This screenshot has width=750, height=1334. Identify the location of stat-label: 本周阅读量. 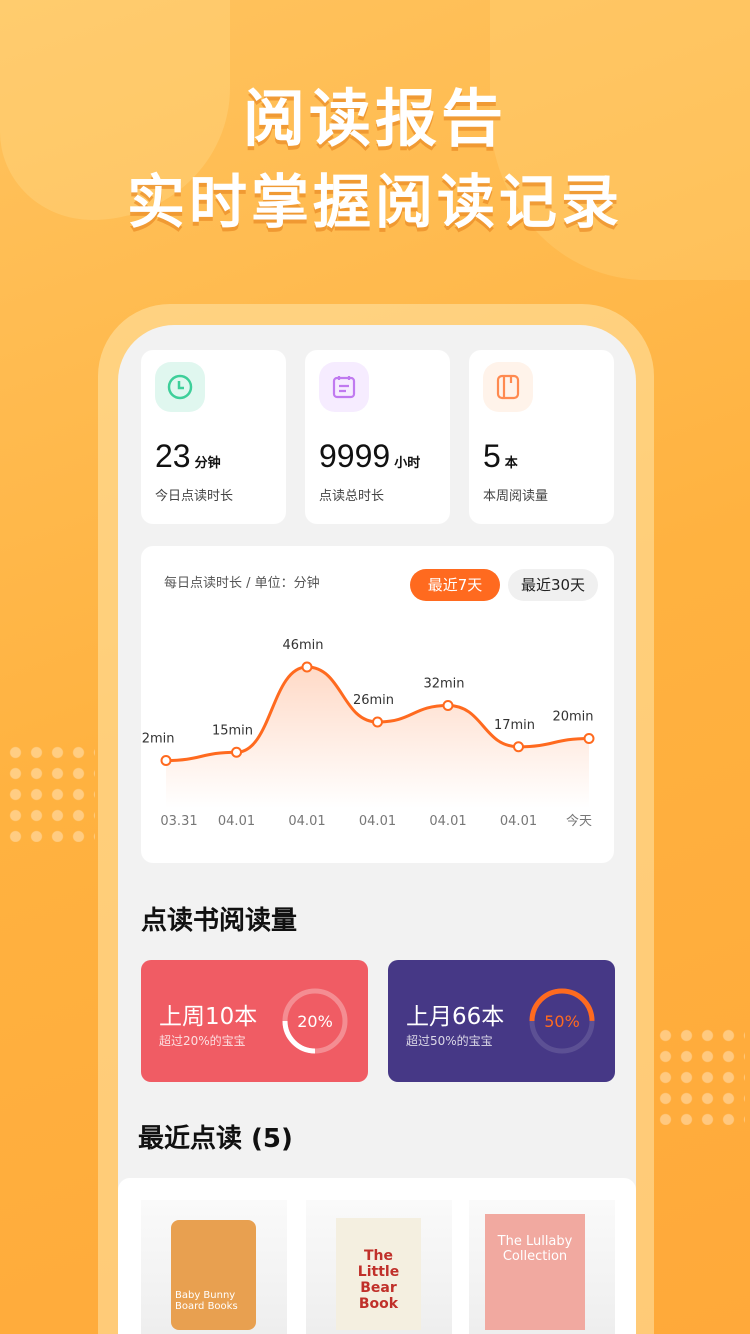
(516, 496).